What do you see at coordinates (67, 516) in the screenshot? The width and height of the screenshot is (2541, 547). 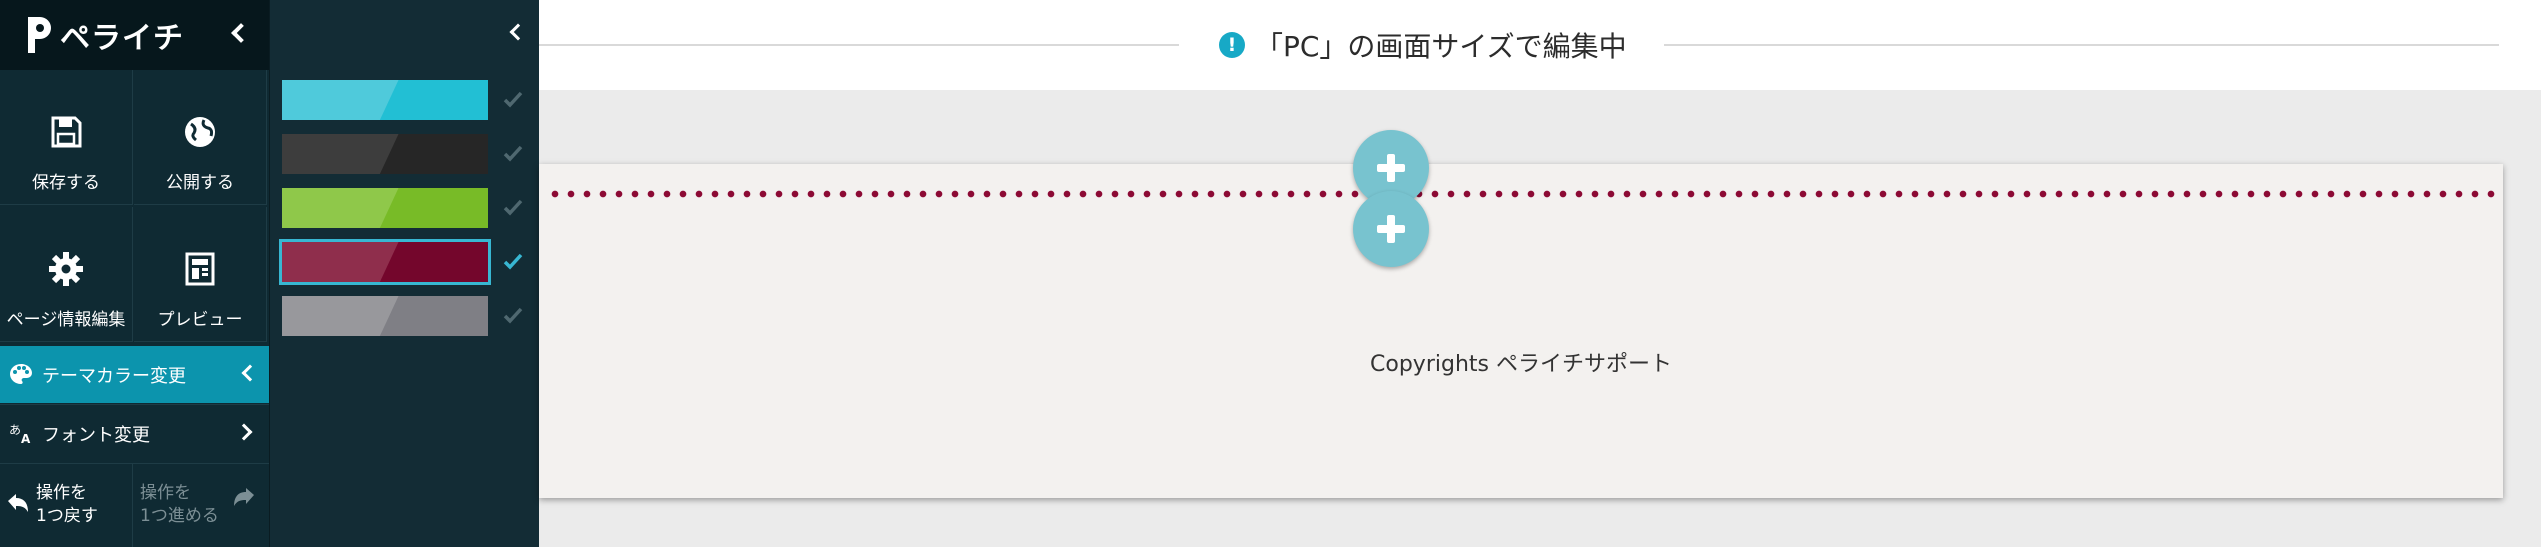 I see `undo-label-line2: 1つ戻す` at bounding box center [67, 516].